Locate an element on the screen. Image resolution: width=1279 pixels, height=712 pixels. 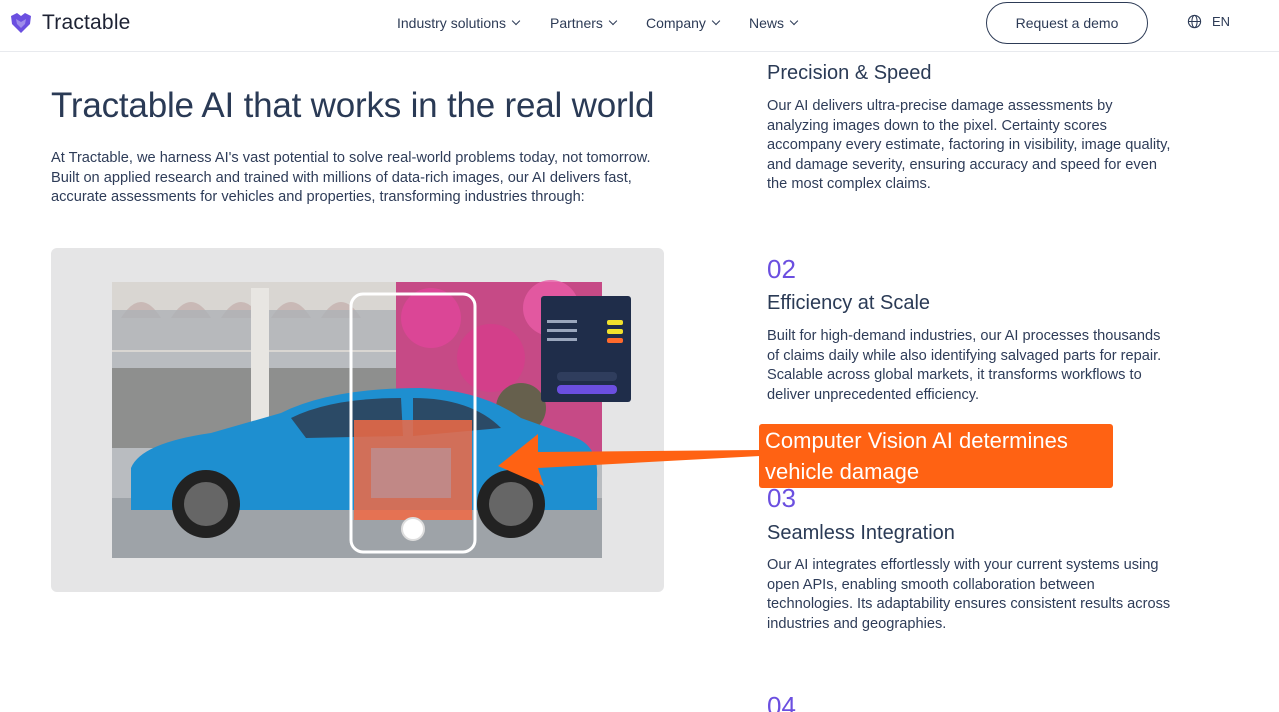
nav-company: Company is located at coordinates (683, 23).